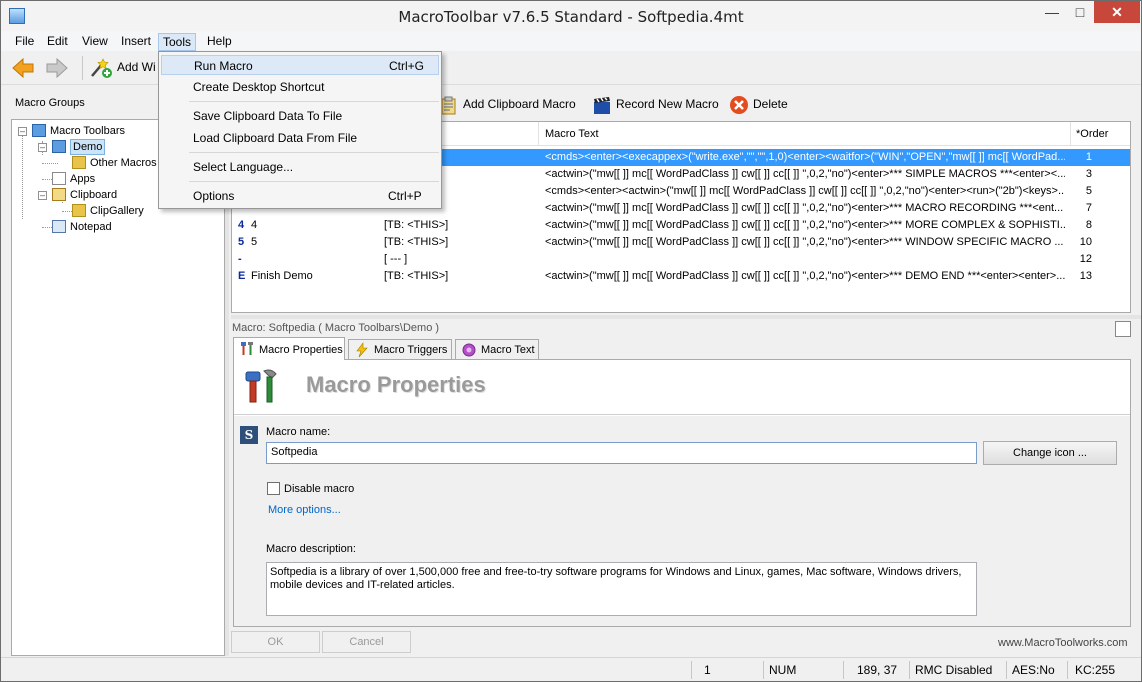  What do you see at coordinates (241, 242) in the screenshot?
I see `macro-glyph-icon: 5` at bounding box center [241, 242].